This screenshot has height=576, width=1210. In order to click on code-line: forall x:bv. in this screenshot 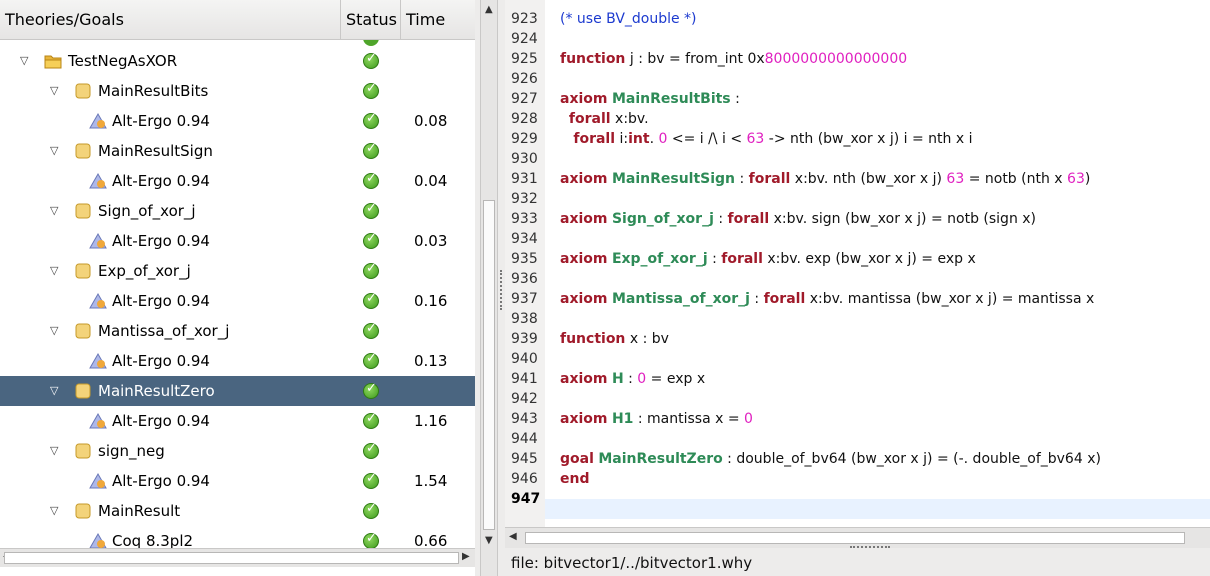, I will do `click(604, 119)`.